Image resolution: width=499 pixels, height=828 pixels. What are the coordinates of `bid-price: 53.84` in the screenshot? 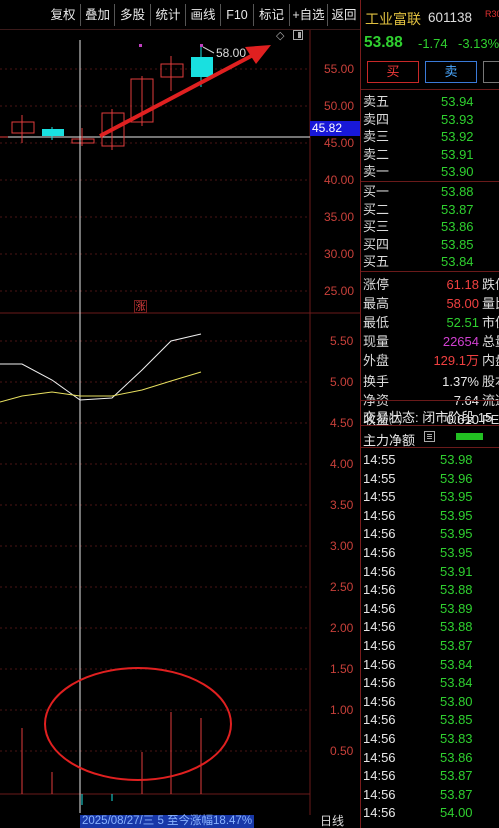 It's located at (457, 262).